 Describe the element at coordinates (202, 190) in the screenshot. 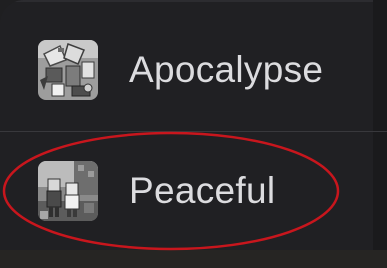

I see `menu-item-label: Peaceful` at that location.